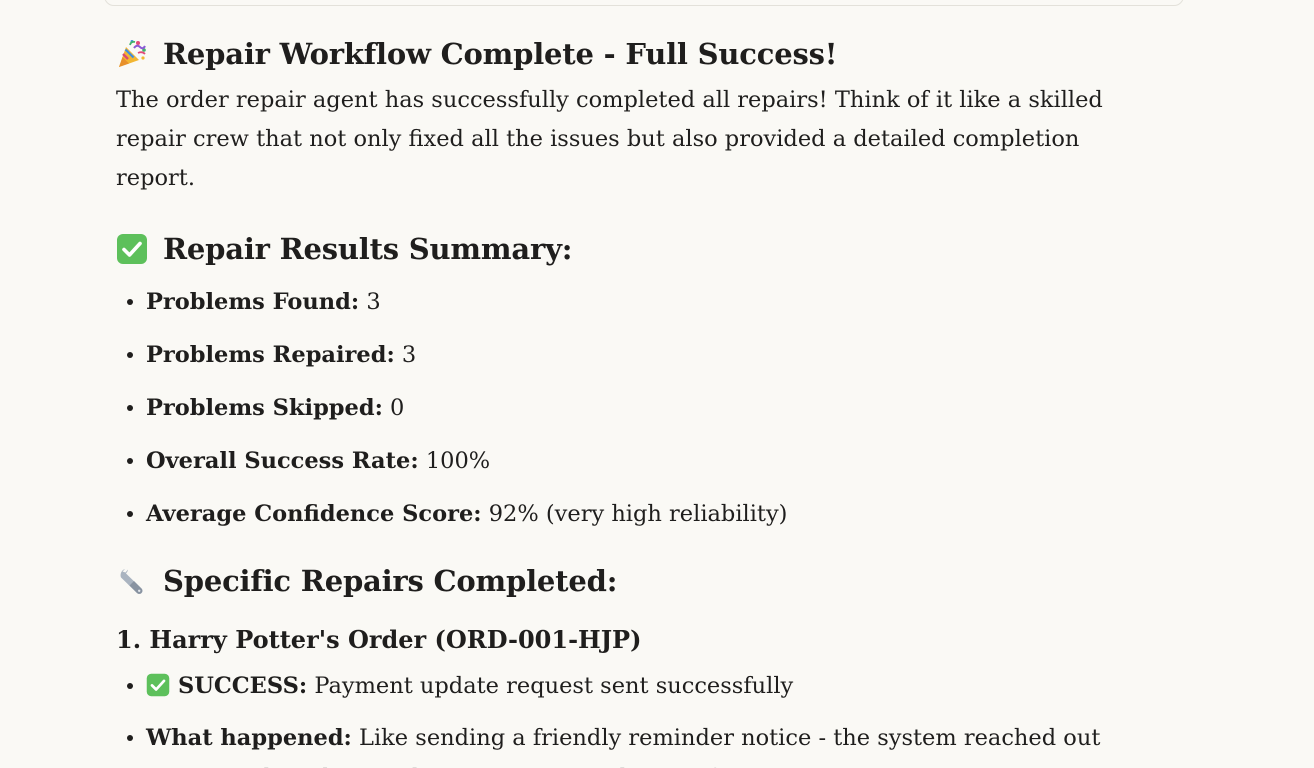  I want to click on summary-item-problems-found: Problems Found: 3, so click(621, 302).